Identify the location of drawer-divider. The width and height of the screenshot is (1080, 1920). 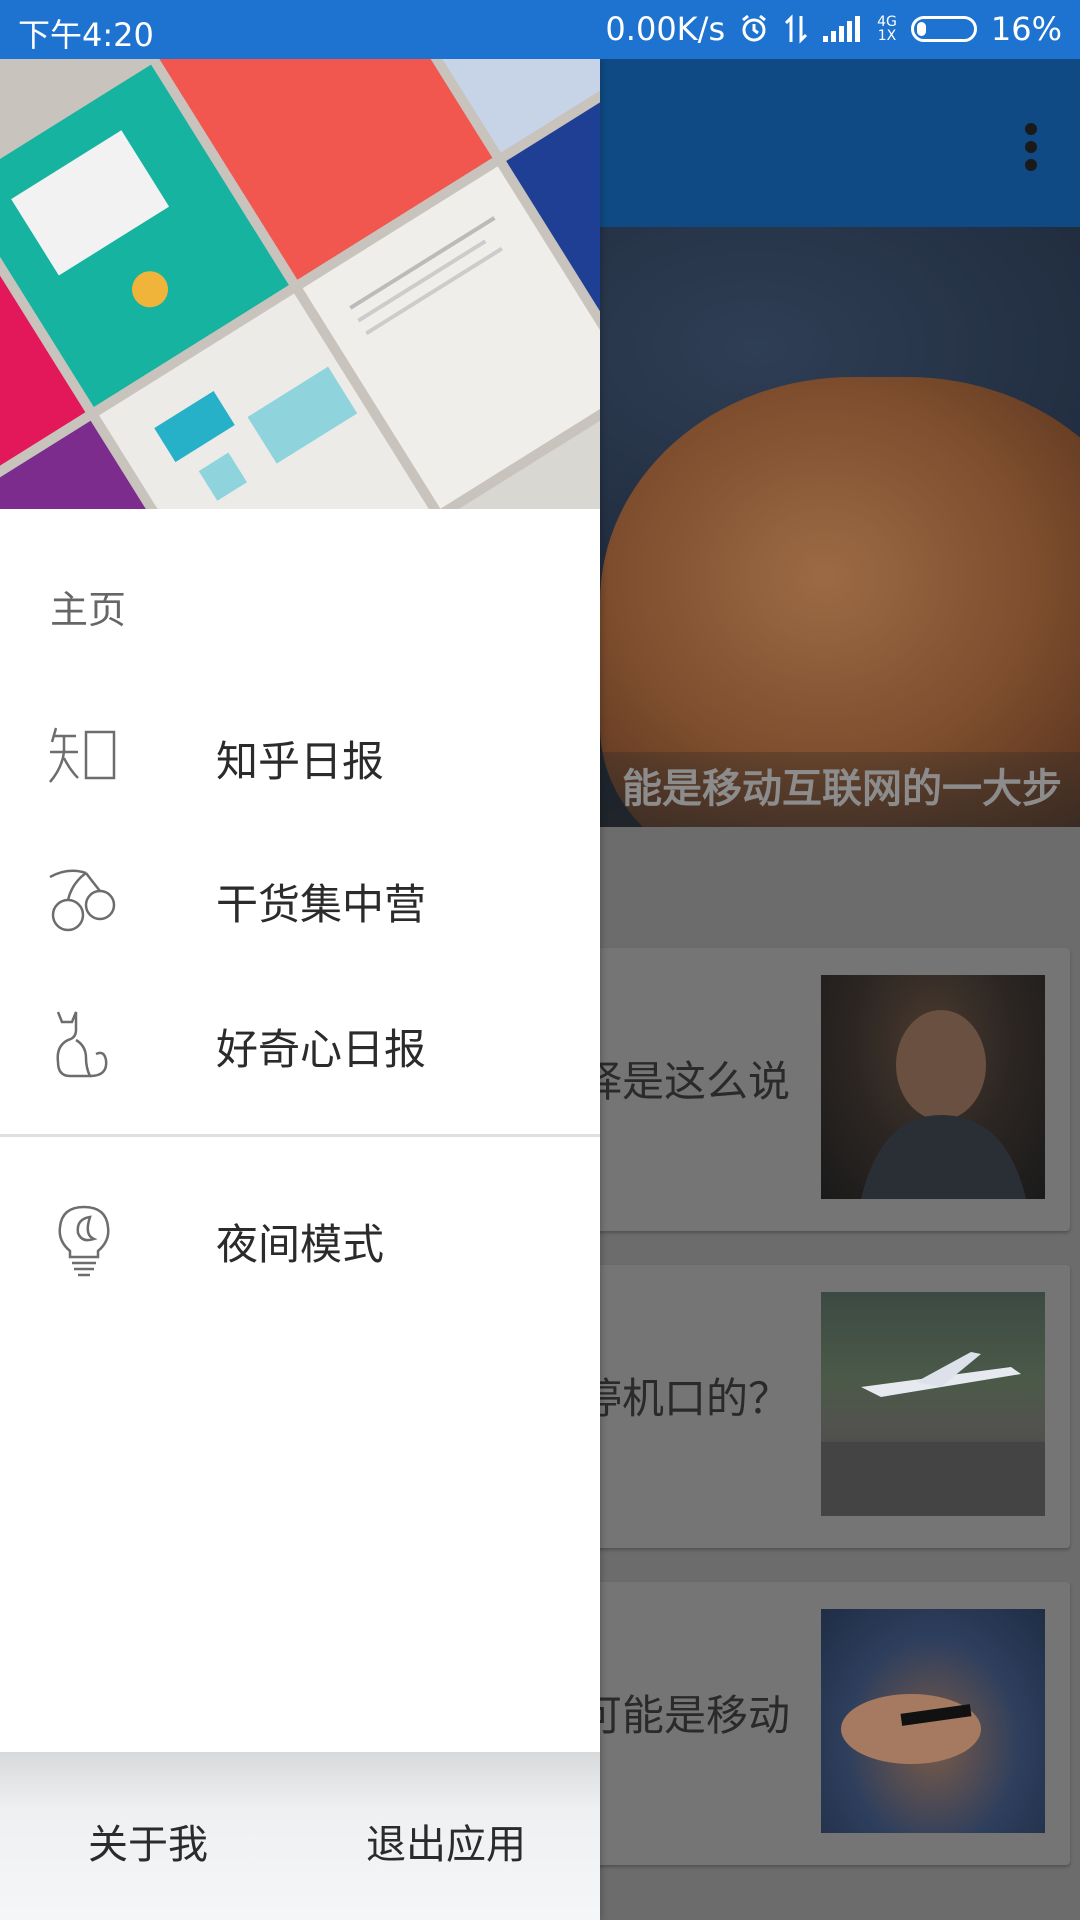
(300, 1135).